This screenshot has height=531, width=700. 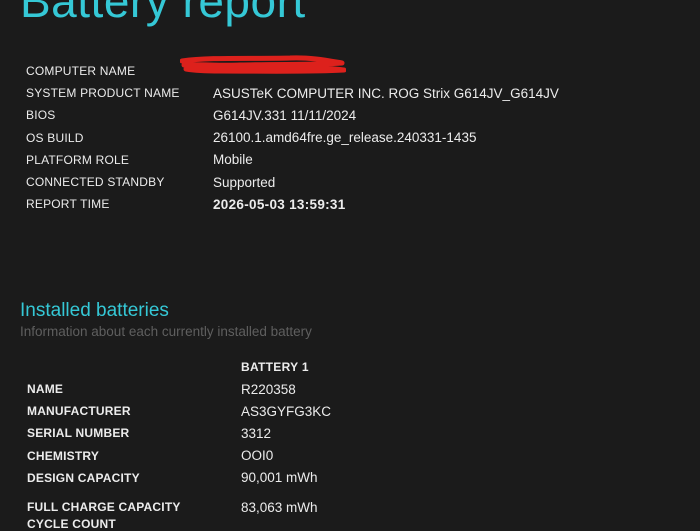 I want to click on info-label: PLATFORM ROLE, so click(x=78, y=159).